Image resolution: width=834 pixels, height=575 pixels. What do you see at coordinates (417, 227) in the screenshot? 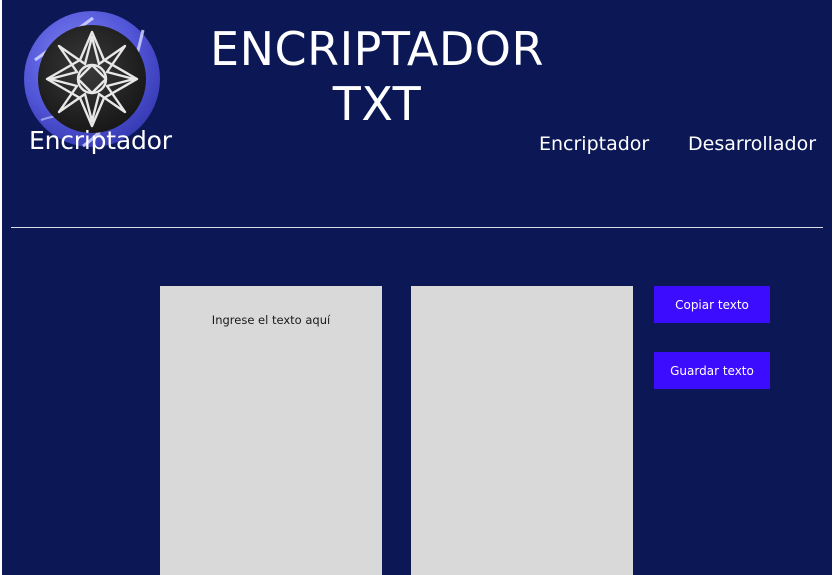
I see `header-divider` at bounding box center [417, 227].